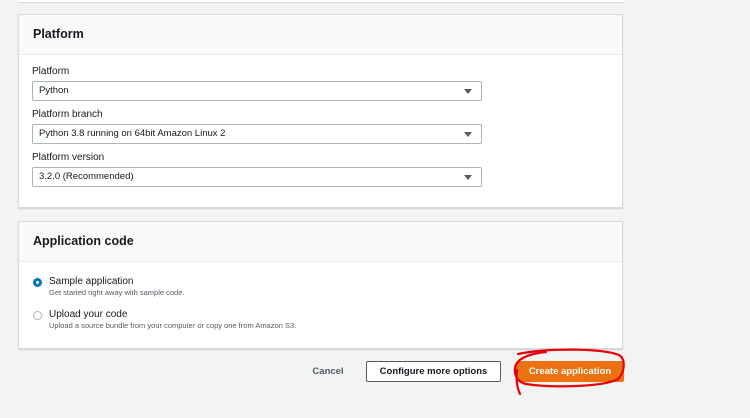 This screenshot has width=750, height=418. I want to click on previous-panel-edge, so click(321, 1).